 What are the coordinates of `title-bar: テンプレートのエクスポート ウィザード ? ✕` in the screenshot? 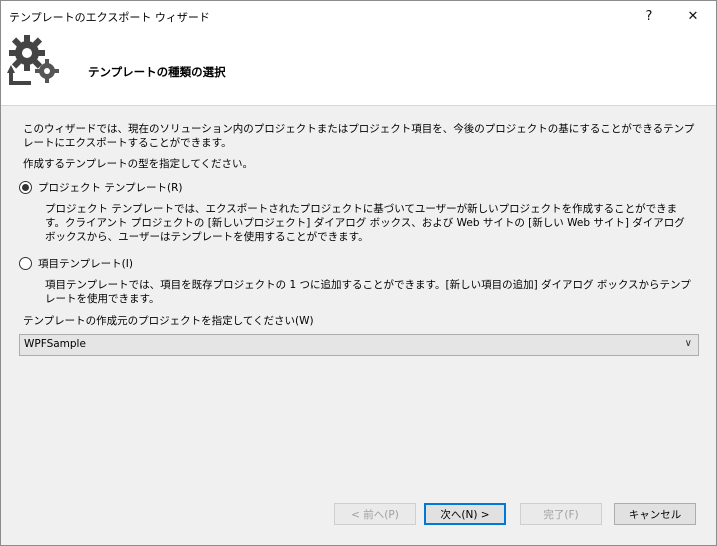 It's located at (358, 16).